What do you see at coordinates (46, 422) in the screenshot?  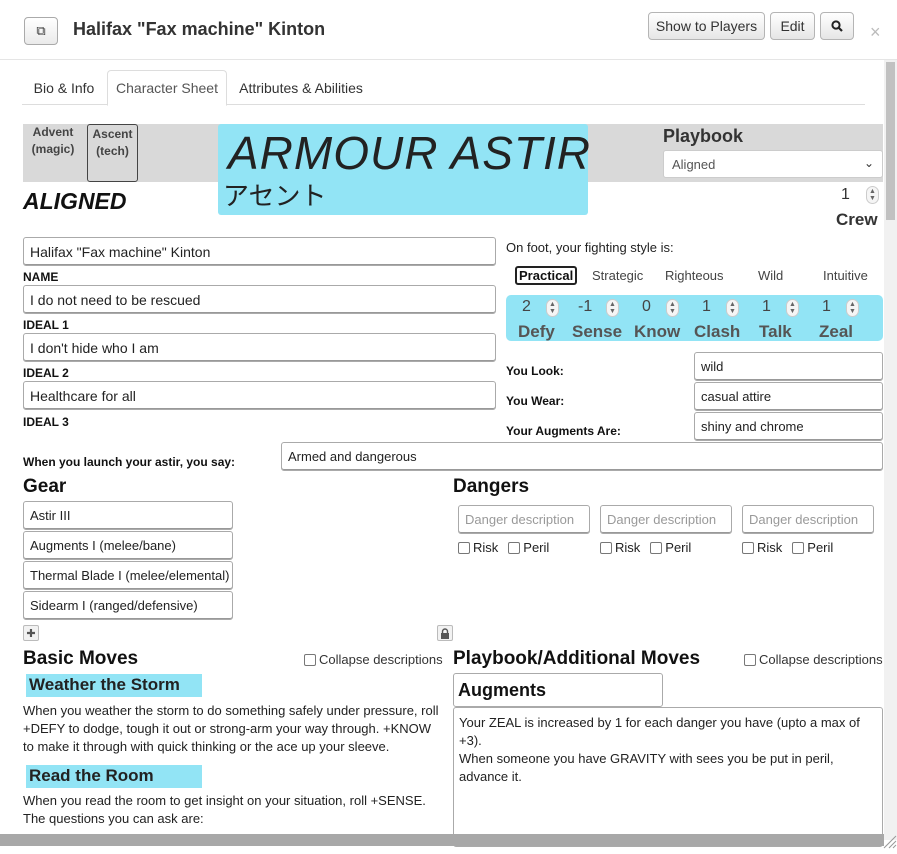 I see `ideal3-label: IDEAL 3` at bounding box center [46, 422].